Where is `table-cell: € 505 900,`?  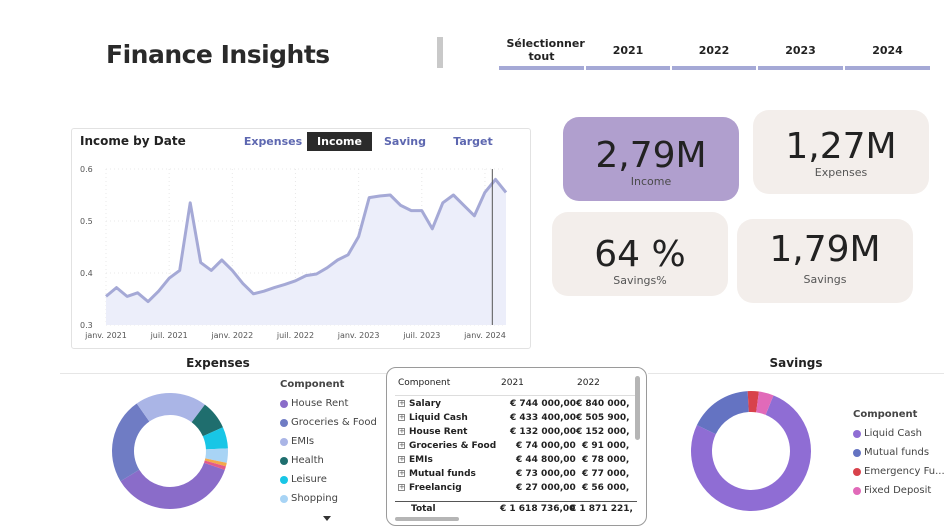 table-cell: € 505 900, is located at coordinates (603, 418).